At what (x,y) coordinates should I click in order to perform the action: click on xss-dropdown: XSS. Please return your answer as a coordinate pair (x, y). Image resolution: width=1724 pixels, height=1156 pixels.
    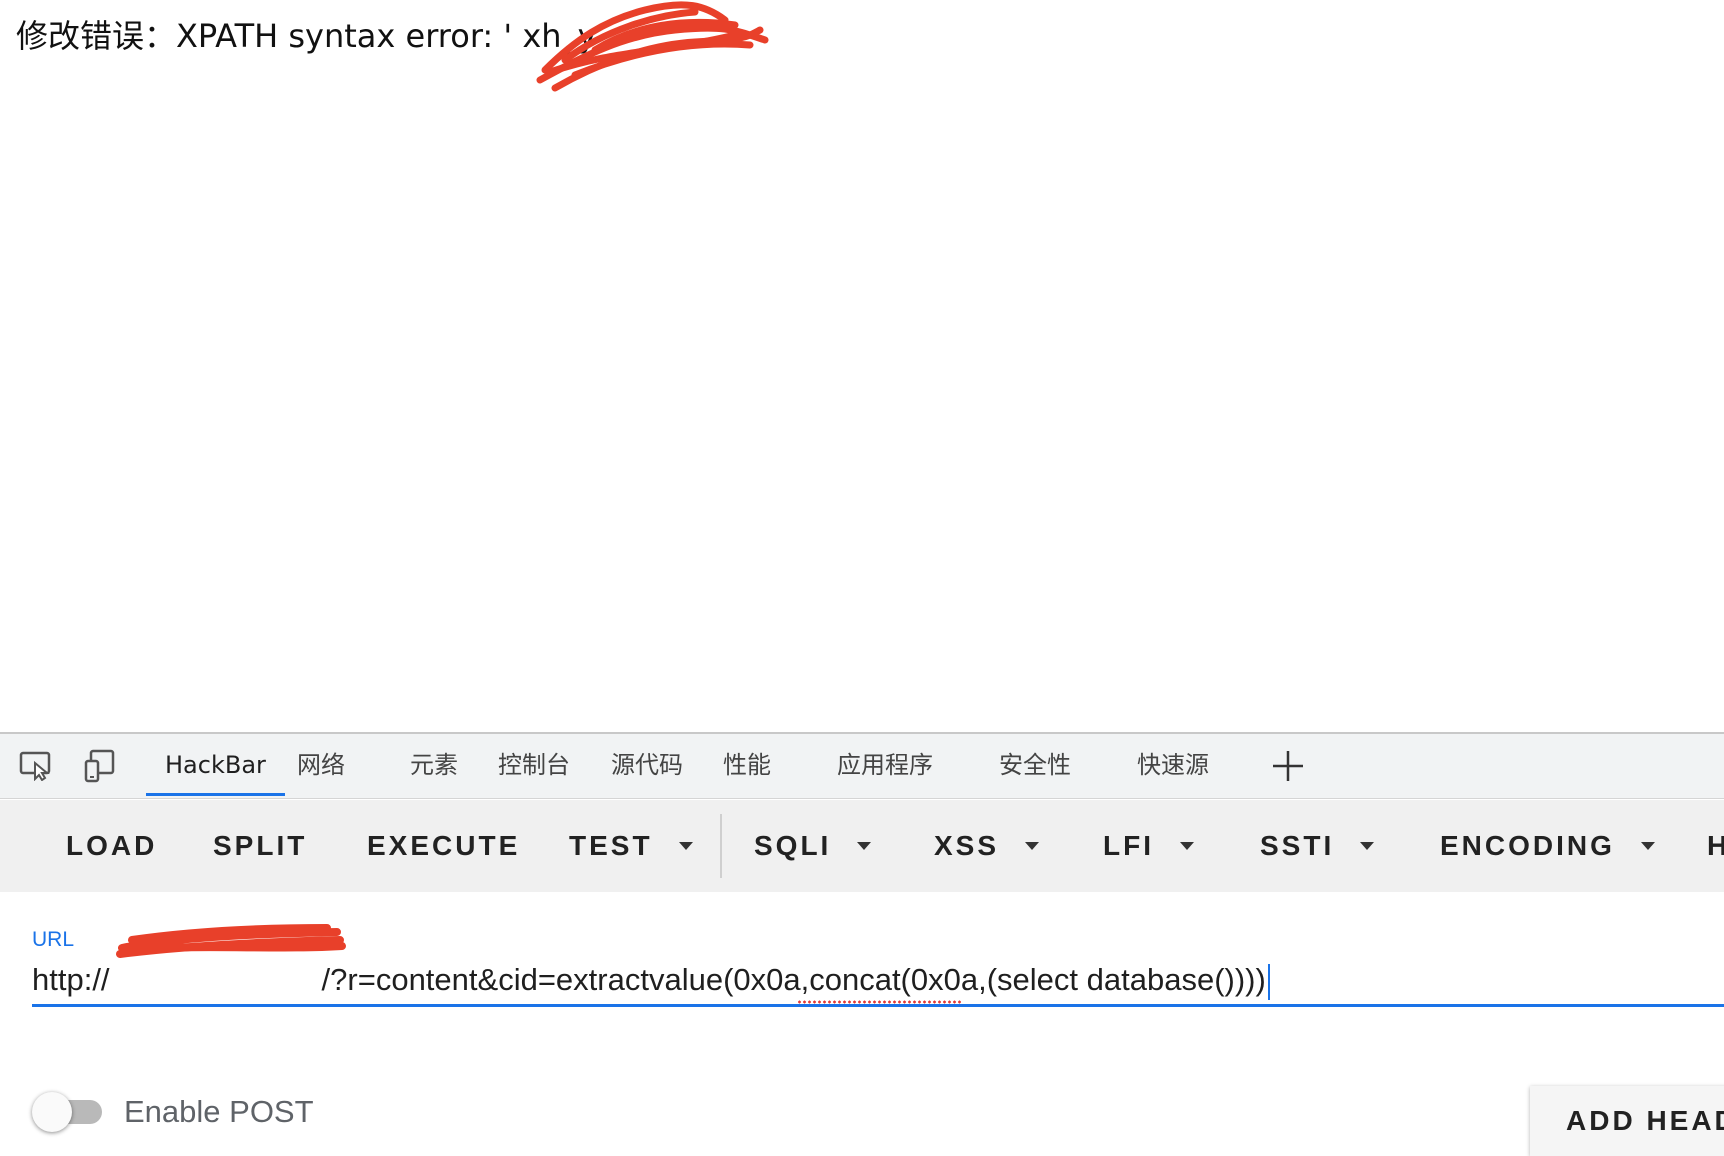
    Looking at the image, I should click on (987, 846).